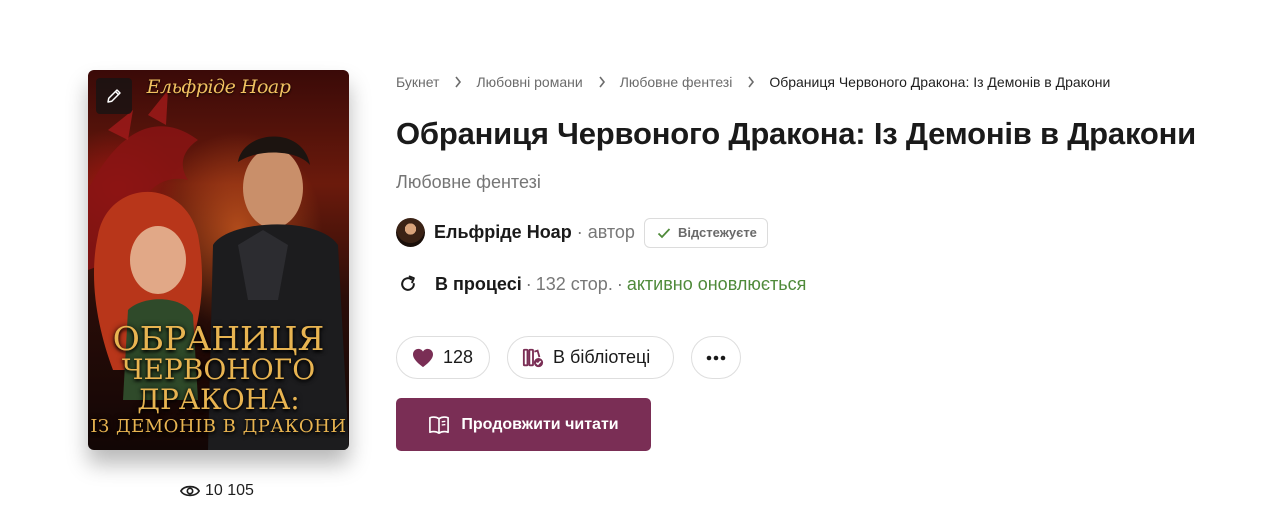  I want to click on like-button: 128, so click(443, 357).